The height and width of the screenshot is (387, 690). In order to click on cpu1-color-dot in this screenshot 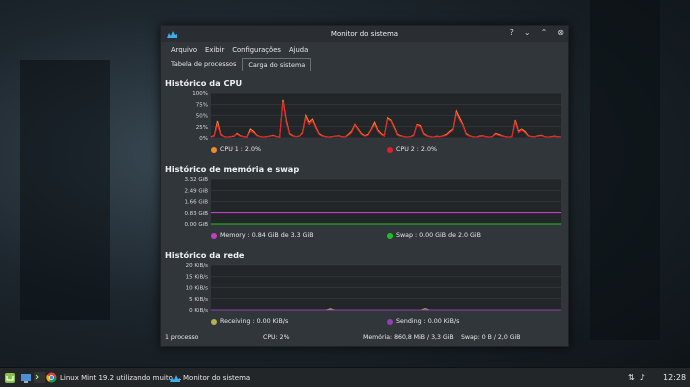, I will do `click(214, 149)`.